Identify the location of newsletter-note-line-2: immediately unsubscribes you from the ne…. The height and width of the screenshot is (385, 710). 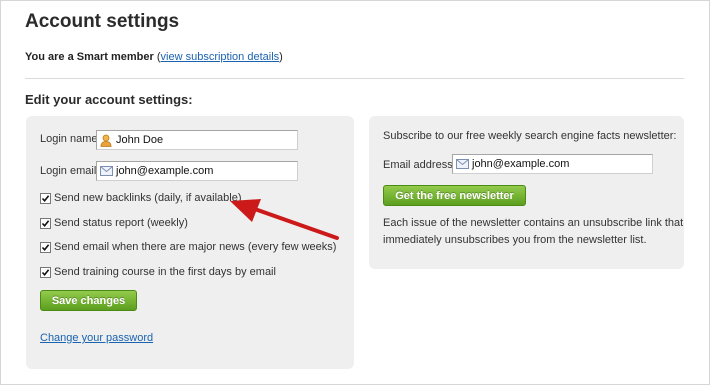
(515, 240).